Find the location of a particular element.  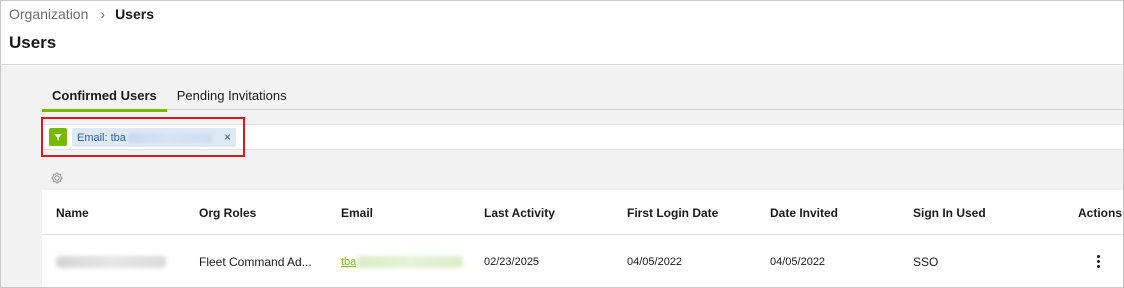

page-title: Users is located at coordinates (33, 42).